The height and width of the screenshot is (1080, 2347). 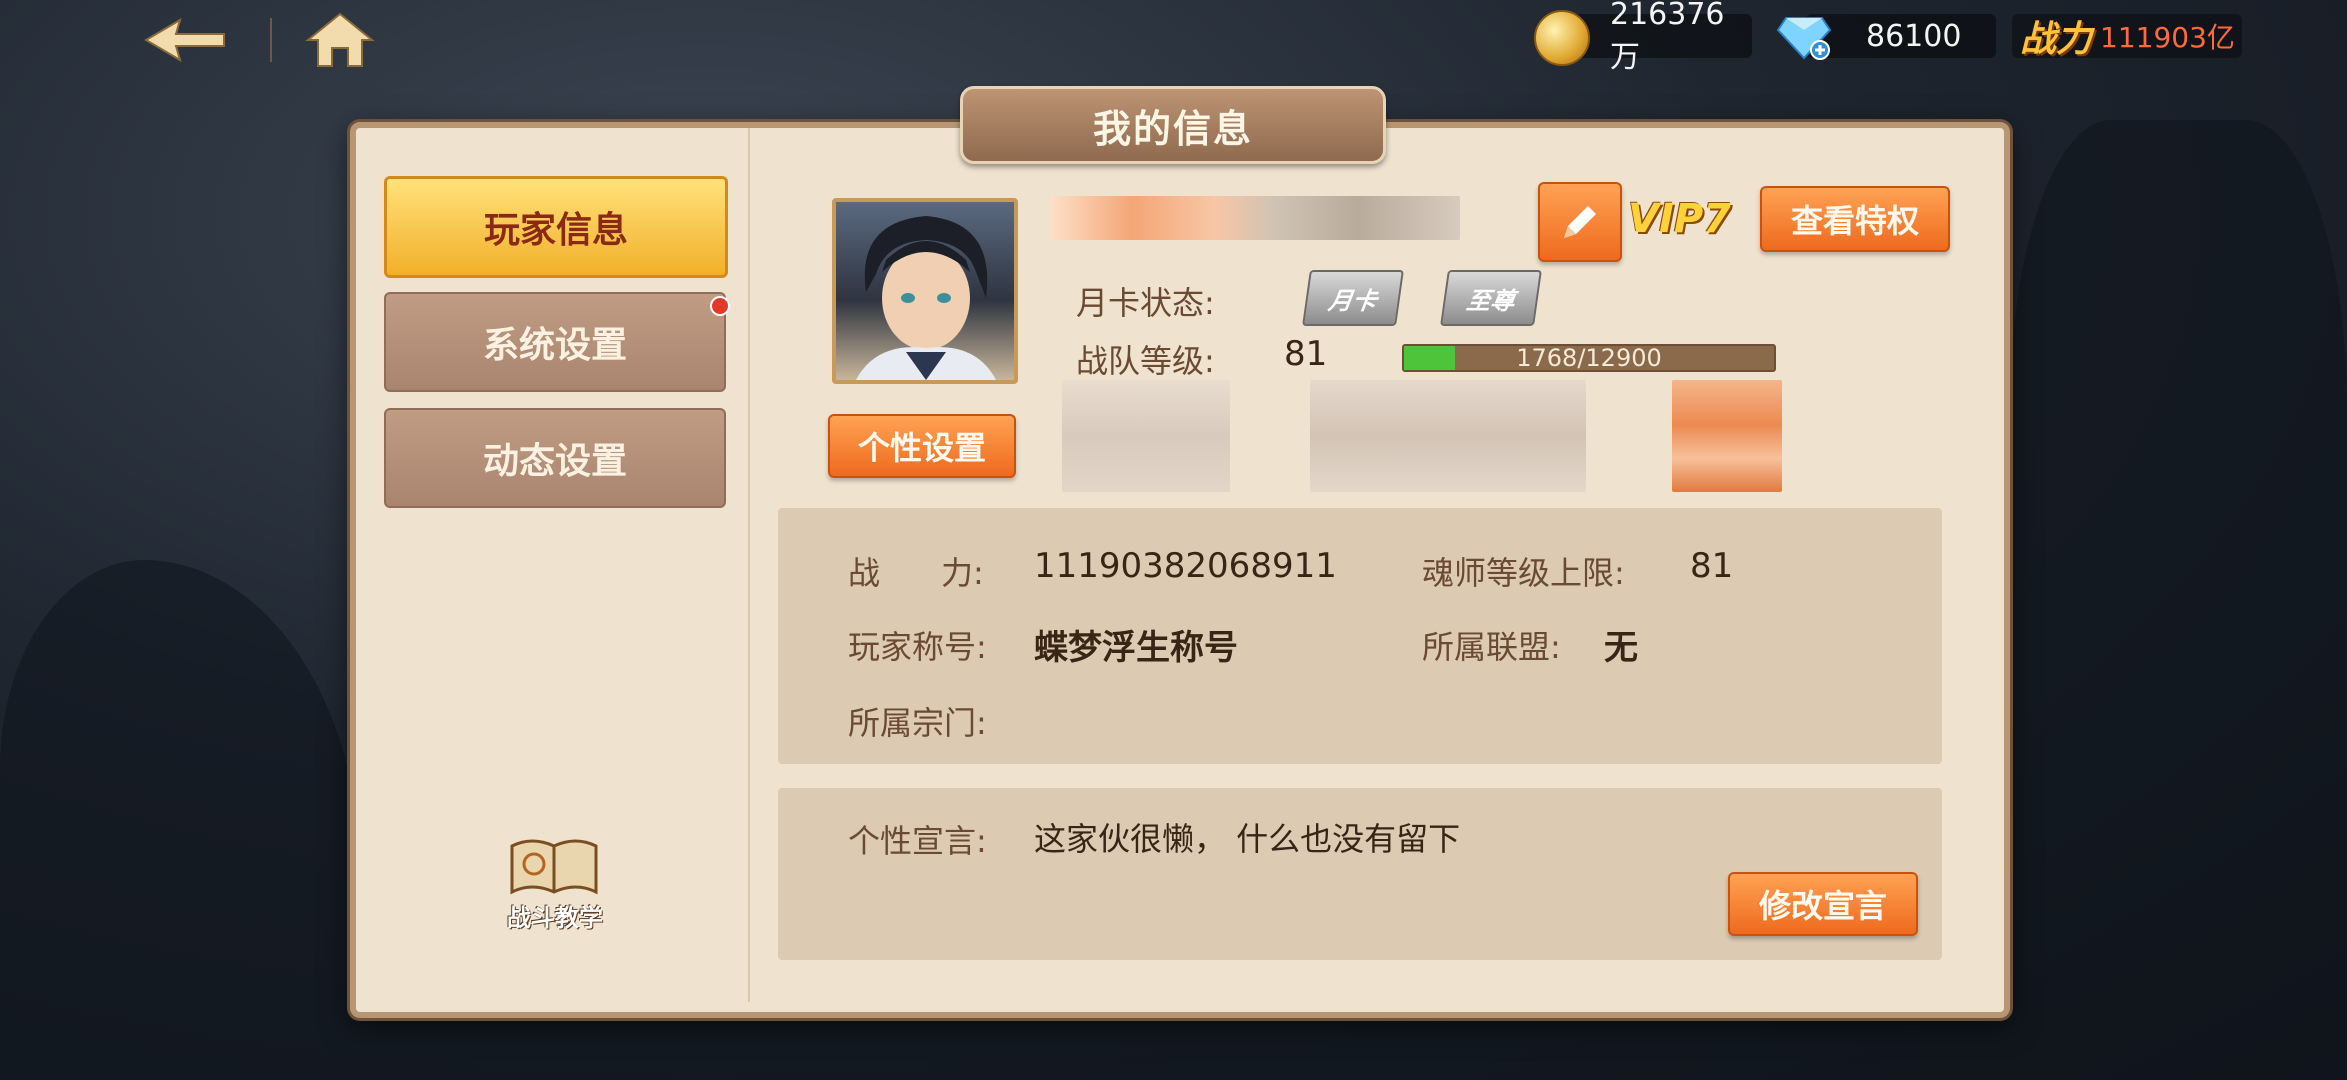 I want to click on player-name-redacted, so click(x=1255, y=218).